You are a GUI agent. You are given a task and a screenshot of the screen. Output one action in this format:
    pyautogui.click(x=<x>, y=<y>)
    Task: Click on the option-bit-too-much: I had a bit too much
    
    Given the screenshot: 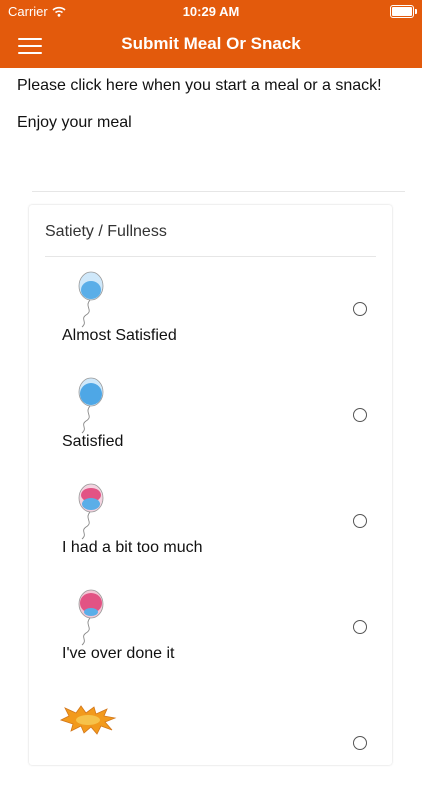 What is the action you would take?
    pyautogui.click(x=210, y=533)
    